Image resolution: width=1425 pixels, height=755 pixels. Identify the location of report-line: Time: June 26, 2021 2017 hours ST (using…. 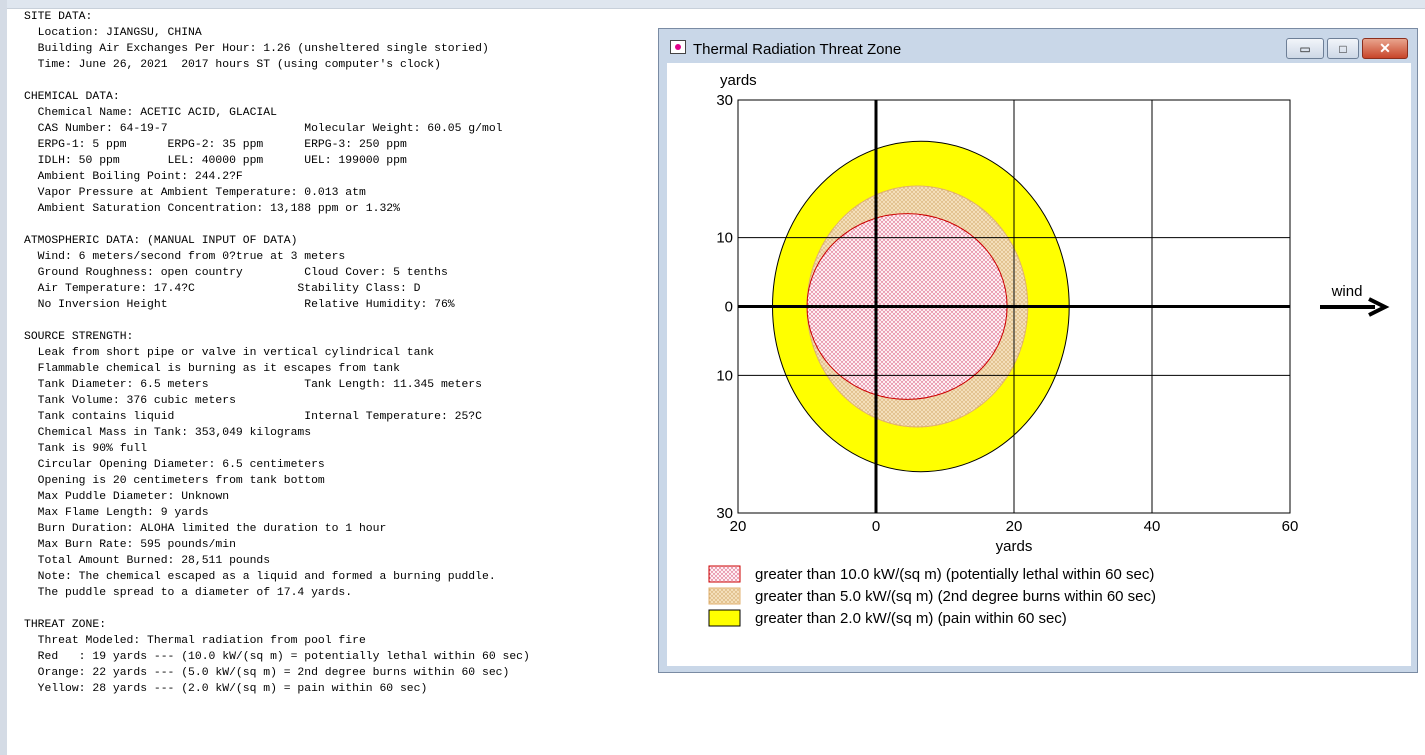
(232, 65).